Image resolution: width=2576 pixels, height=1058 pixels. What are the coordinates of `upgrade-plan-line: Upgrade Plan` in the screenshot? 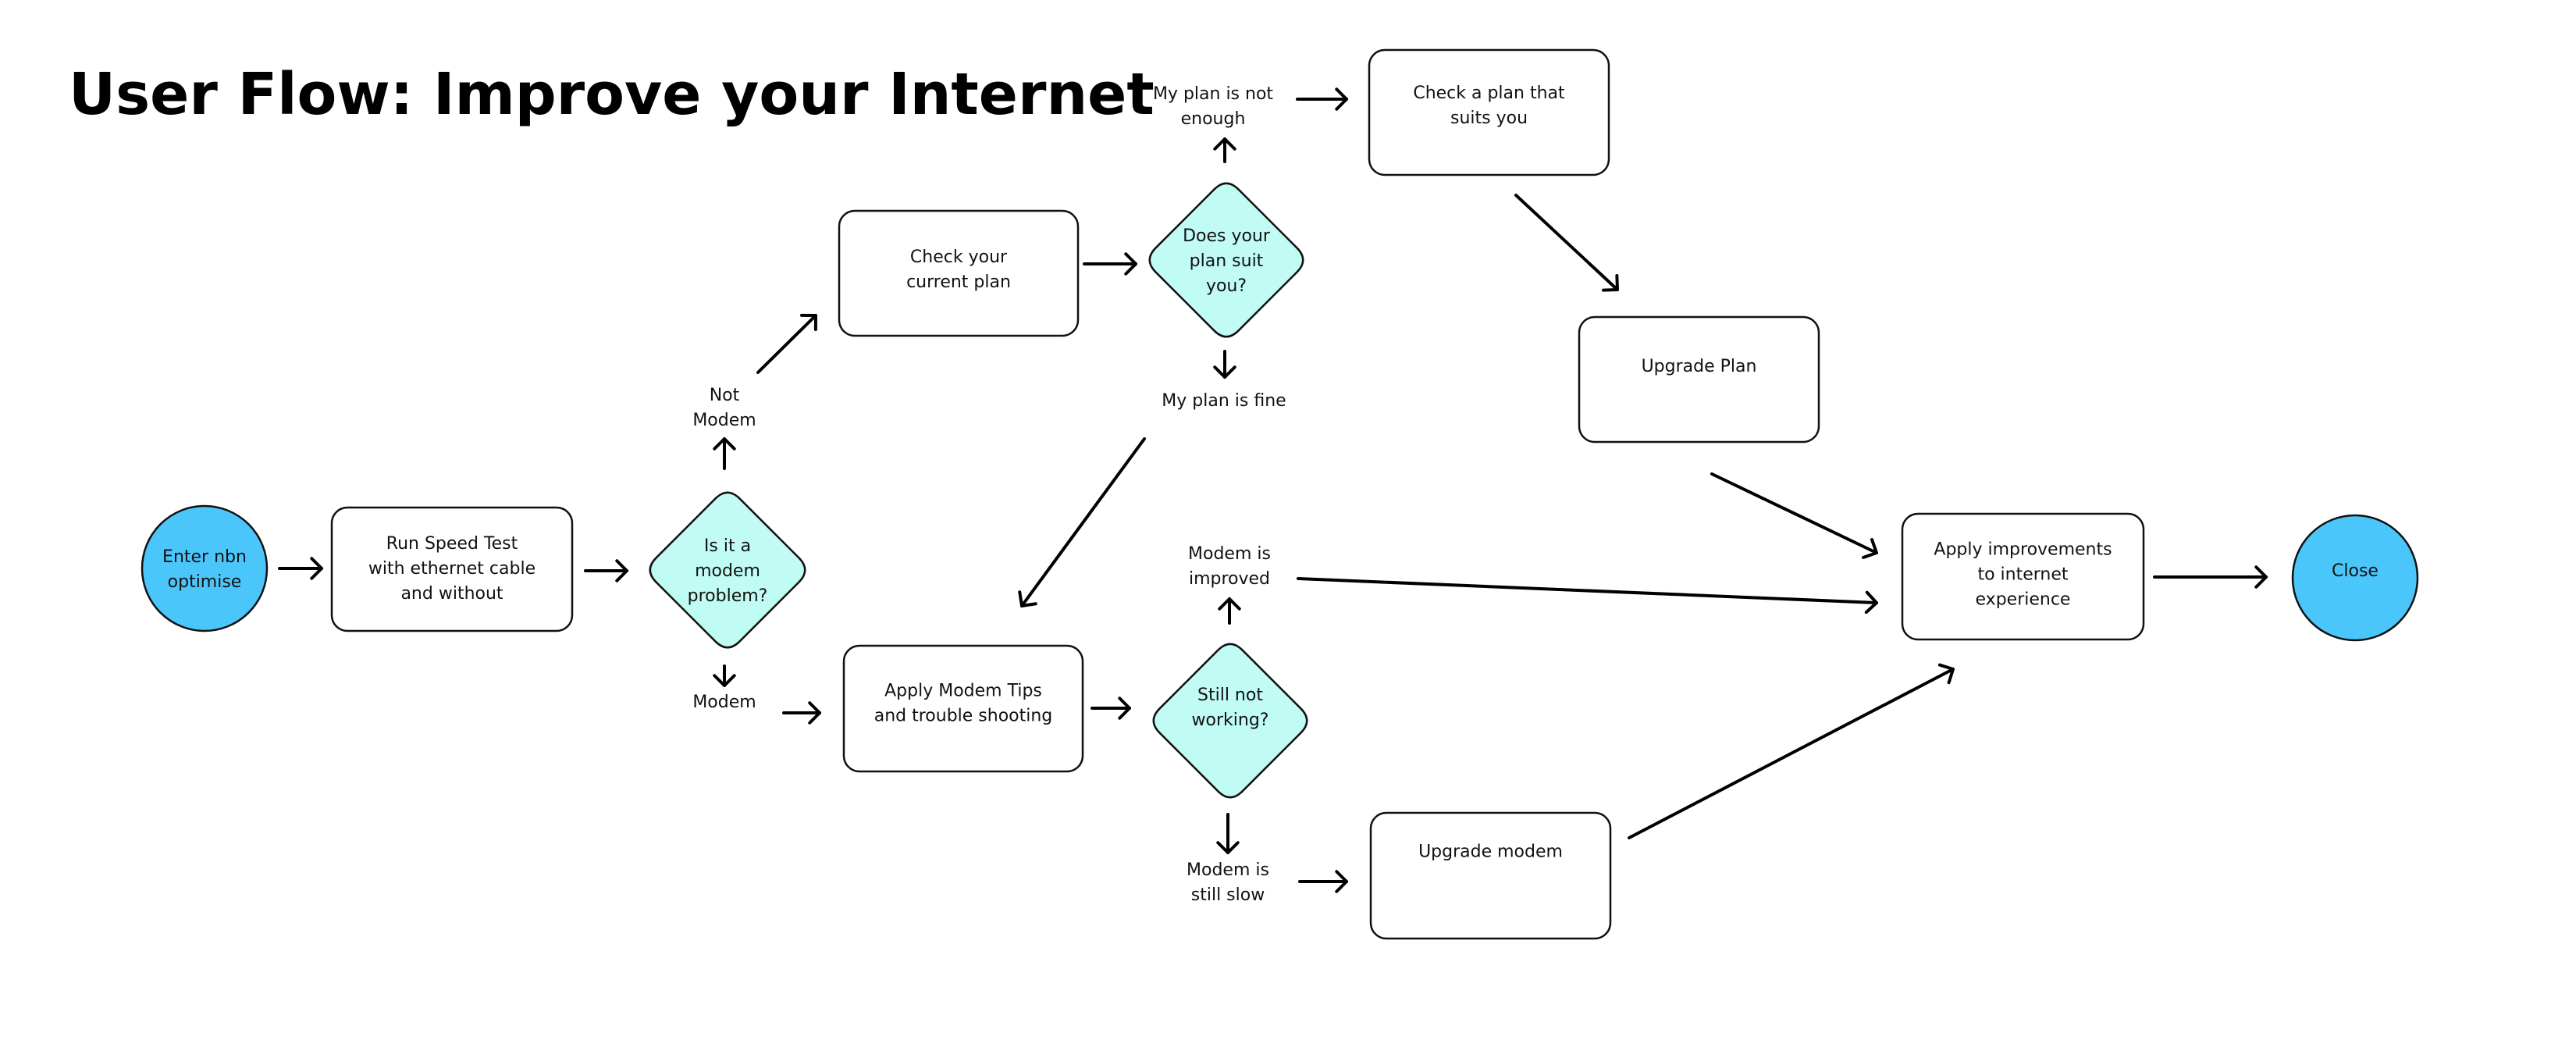 It's located at (1699, 366).